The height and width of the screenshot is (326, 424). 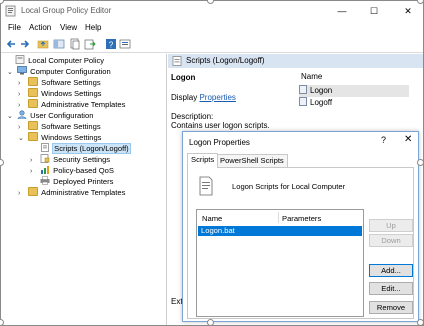 What do you see at coordinates (280, 263) in the screenshot?
I see `scripts-table: Name Parameters Logon.bat` at bounding box center [280, 263].